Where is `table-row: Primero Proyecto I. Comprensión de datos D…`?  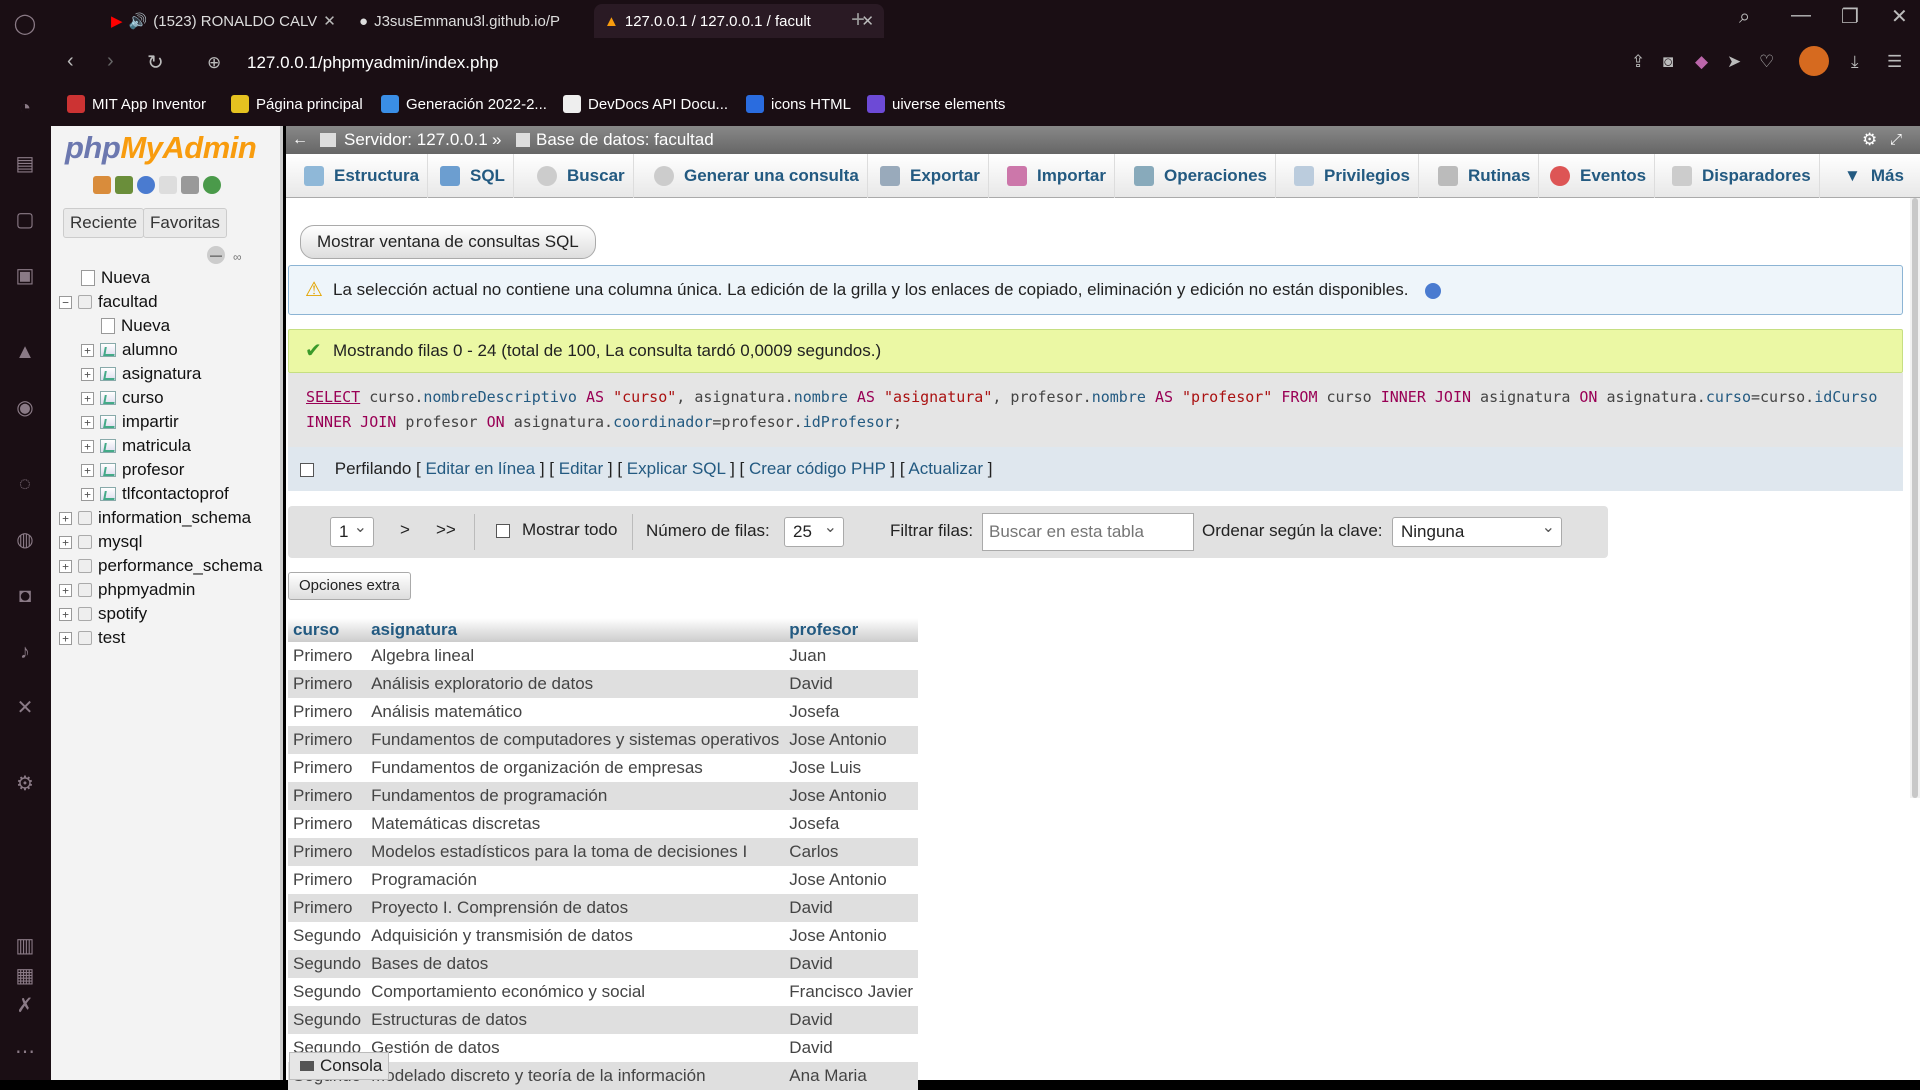 table-row: Primero Proyecto I. Comprensión de datos D… is located at coordinates (603, 908).